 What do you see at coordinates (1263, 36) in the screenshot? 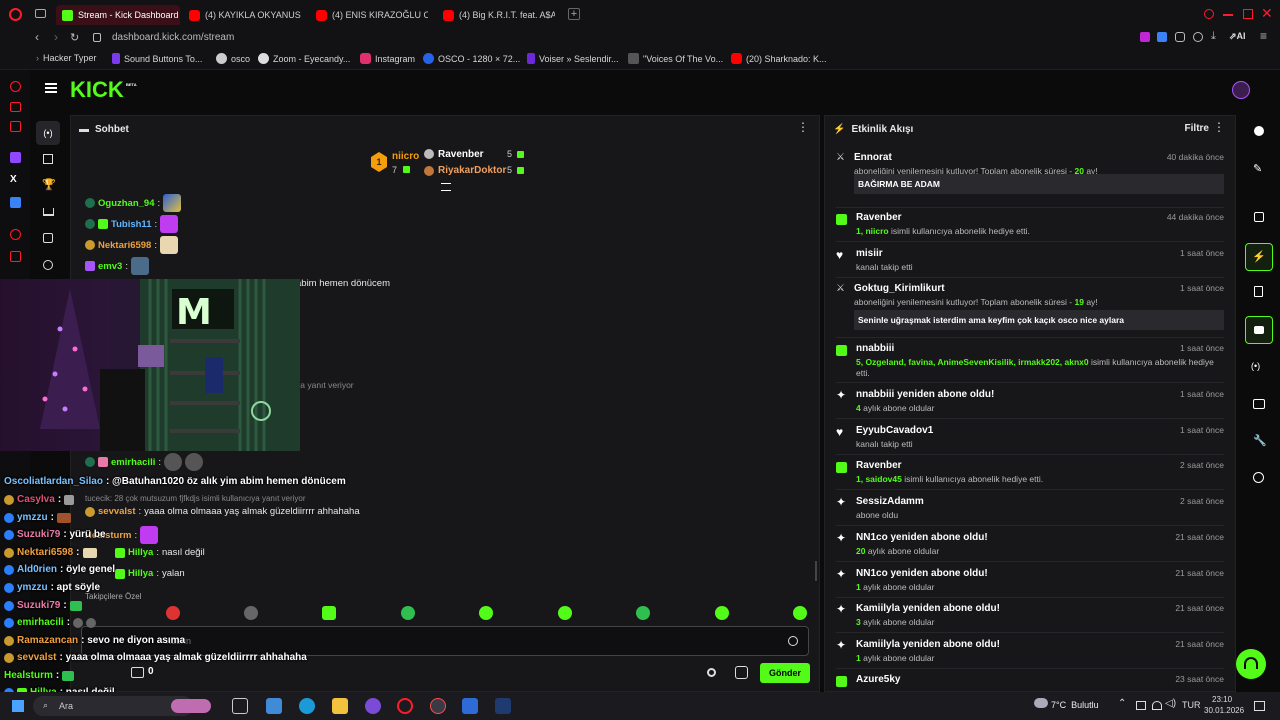
I see `menu-lines-icon: ≡` at bounding box center [1263, 36].